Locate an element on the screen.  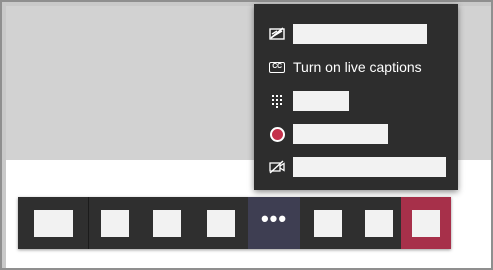
share-button is located at coordinates (220, 223).